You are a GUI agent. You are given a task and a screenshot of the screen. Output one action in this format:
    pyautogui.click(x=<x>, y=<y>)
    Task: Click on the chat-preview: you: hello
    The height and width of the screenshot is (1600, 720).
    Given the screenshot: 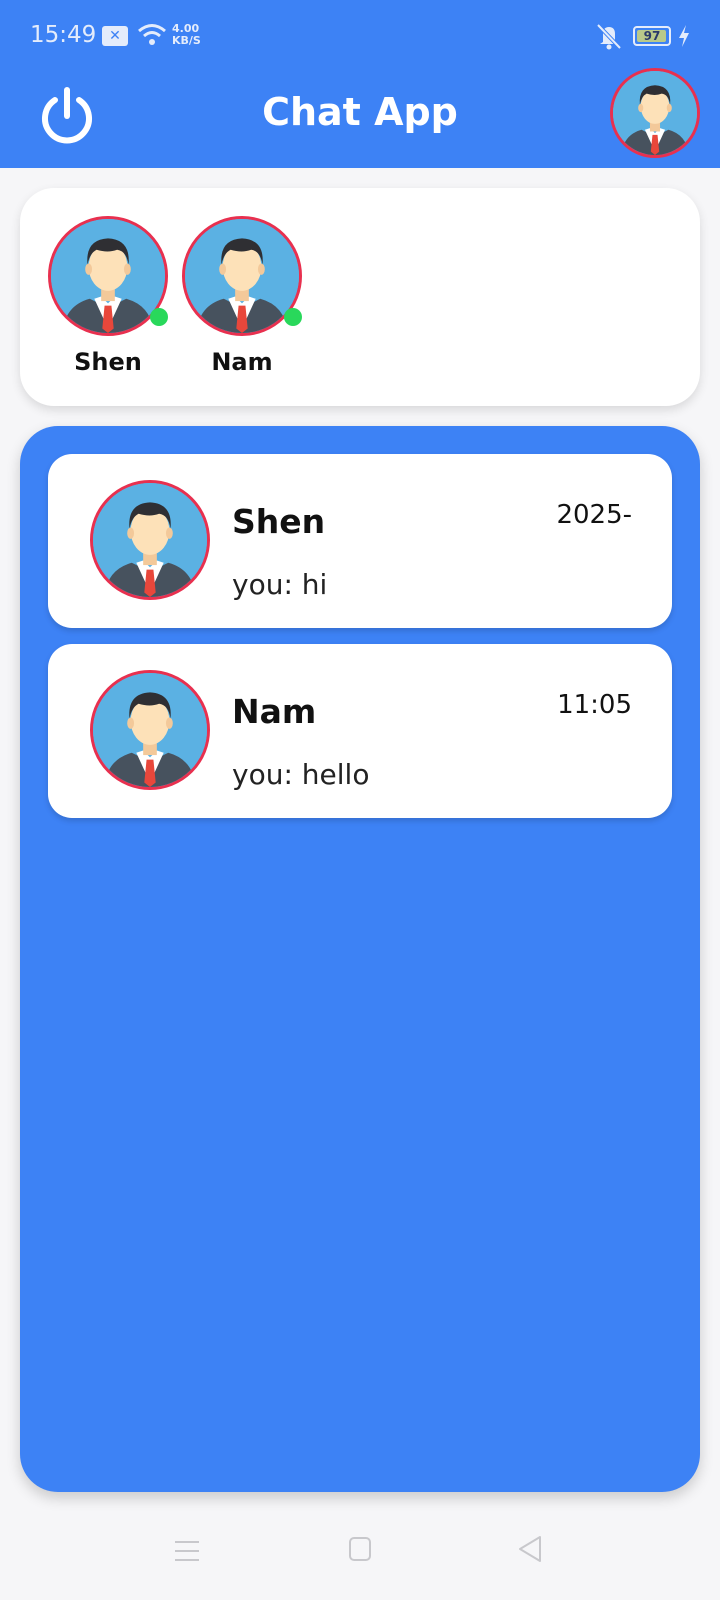 What is the action you would take?
    pyautogui.click(x=301, y=774)
    